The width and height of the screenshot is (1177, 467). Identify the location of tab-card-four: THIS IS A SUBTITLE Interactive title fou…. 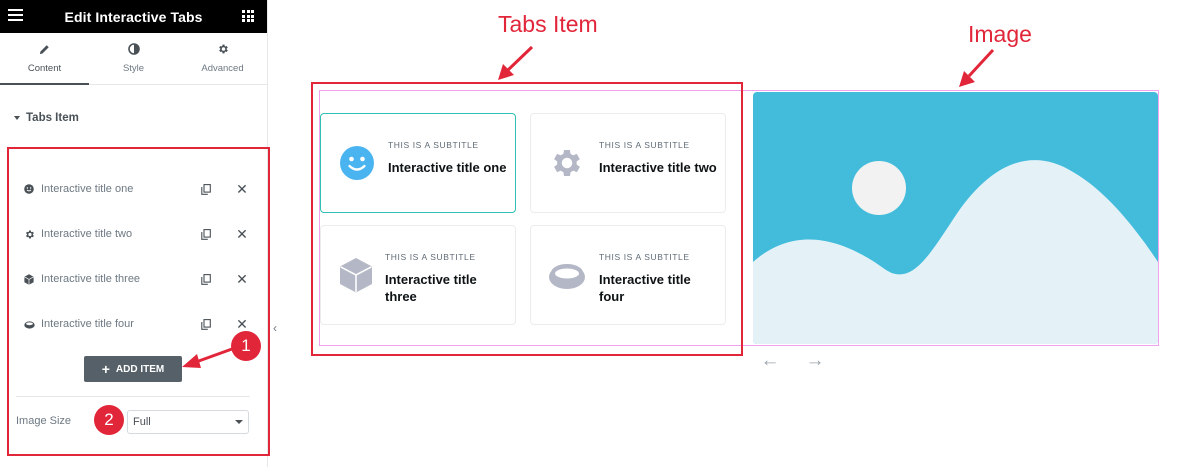
(628, 275).